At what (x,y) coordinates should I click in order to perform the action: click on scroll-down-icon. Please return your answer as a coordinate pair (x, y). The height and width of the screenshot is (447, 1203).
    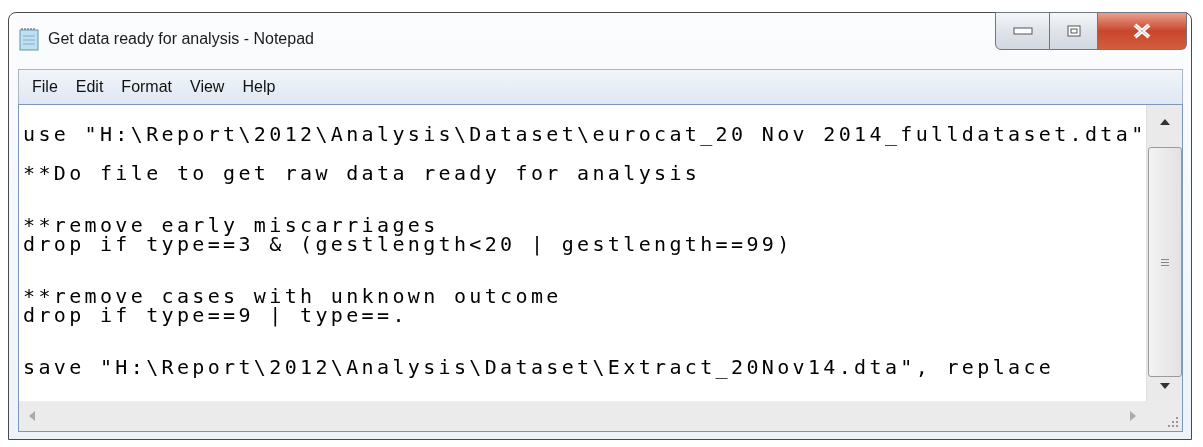
    Looking at the image, I should click on (1164, 386).